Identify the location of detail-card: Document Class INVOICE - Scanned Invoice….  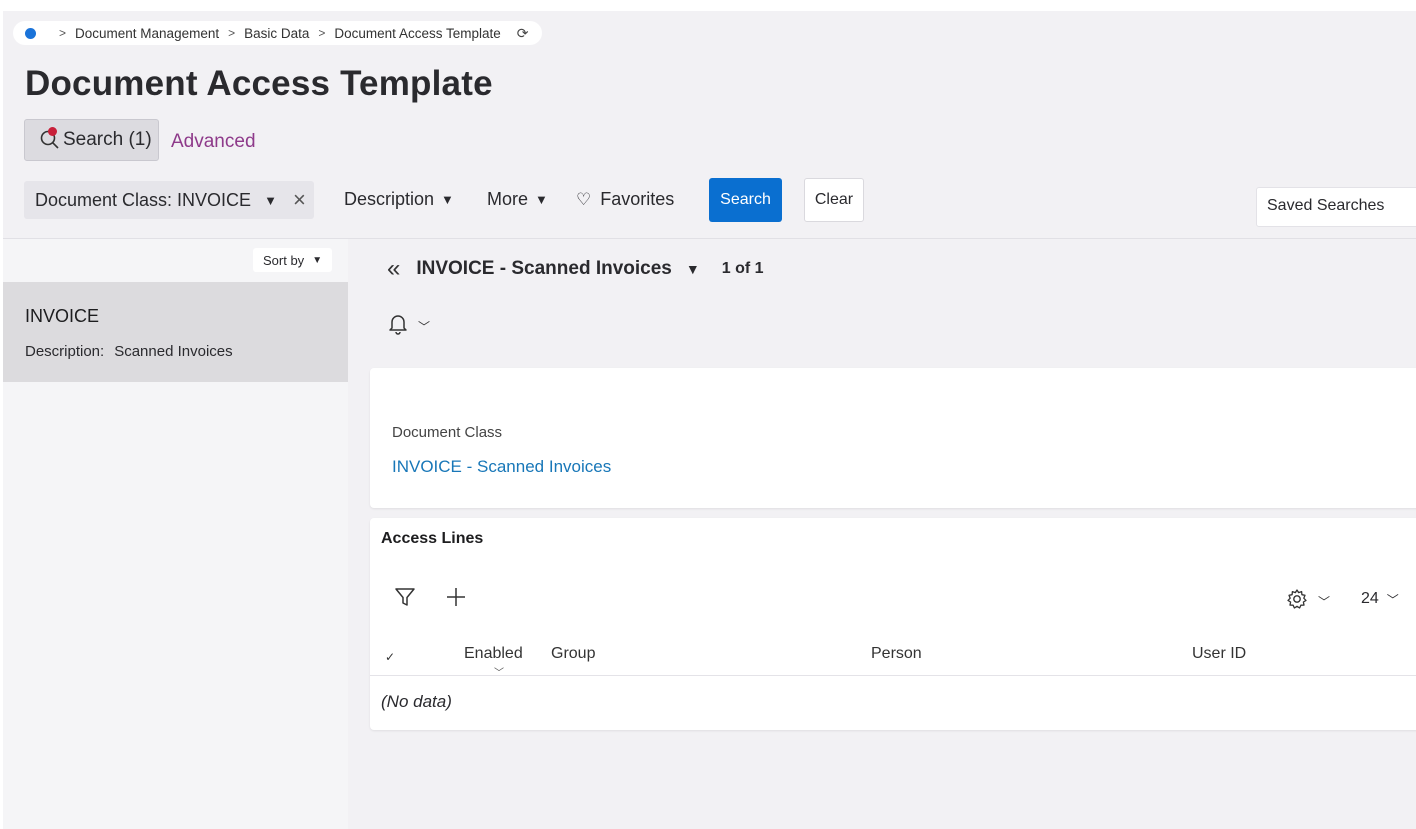
(893, 438).